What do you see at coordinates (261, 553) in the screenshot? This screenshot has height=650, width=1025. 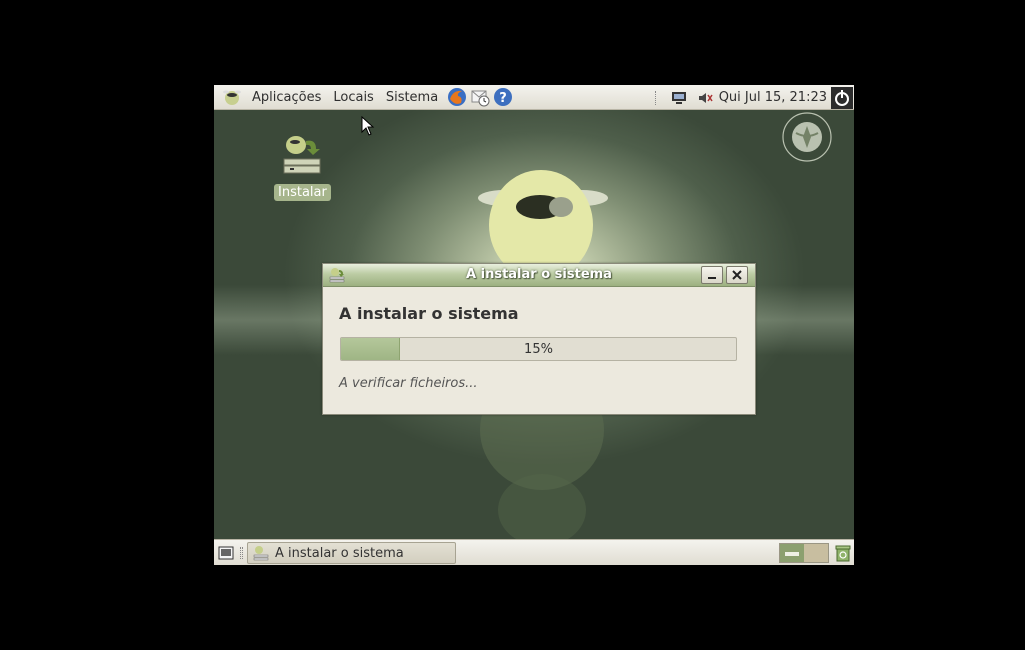 I see `installer-task-icon` at bounding box center [261, 553].